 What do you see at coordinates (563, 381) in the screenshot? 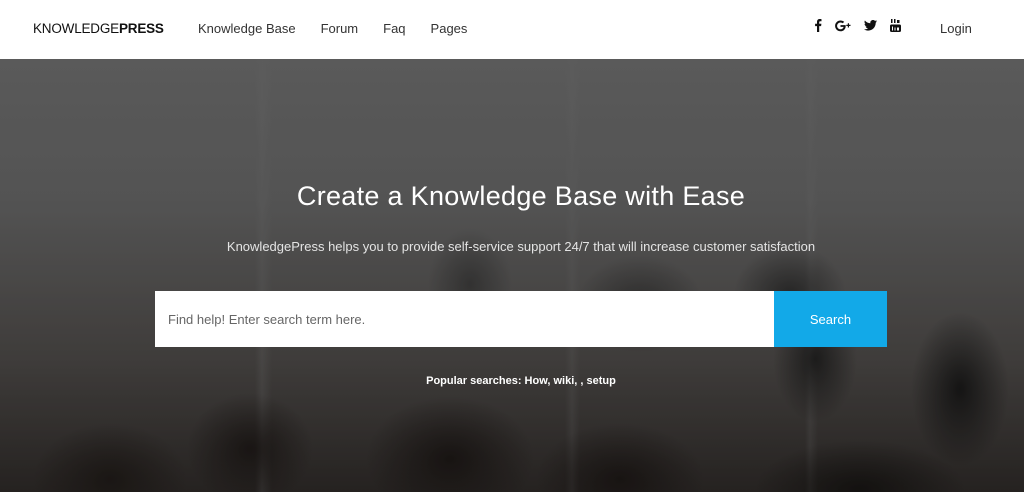
I see `popular-search-term: wiki` at bounding box center [563, 381].